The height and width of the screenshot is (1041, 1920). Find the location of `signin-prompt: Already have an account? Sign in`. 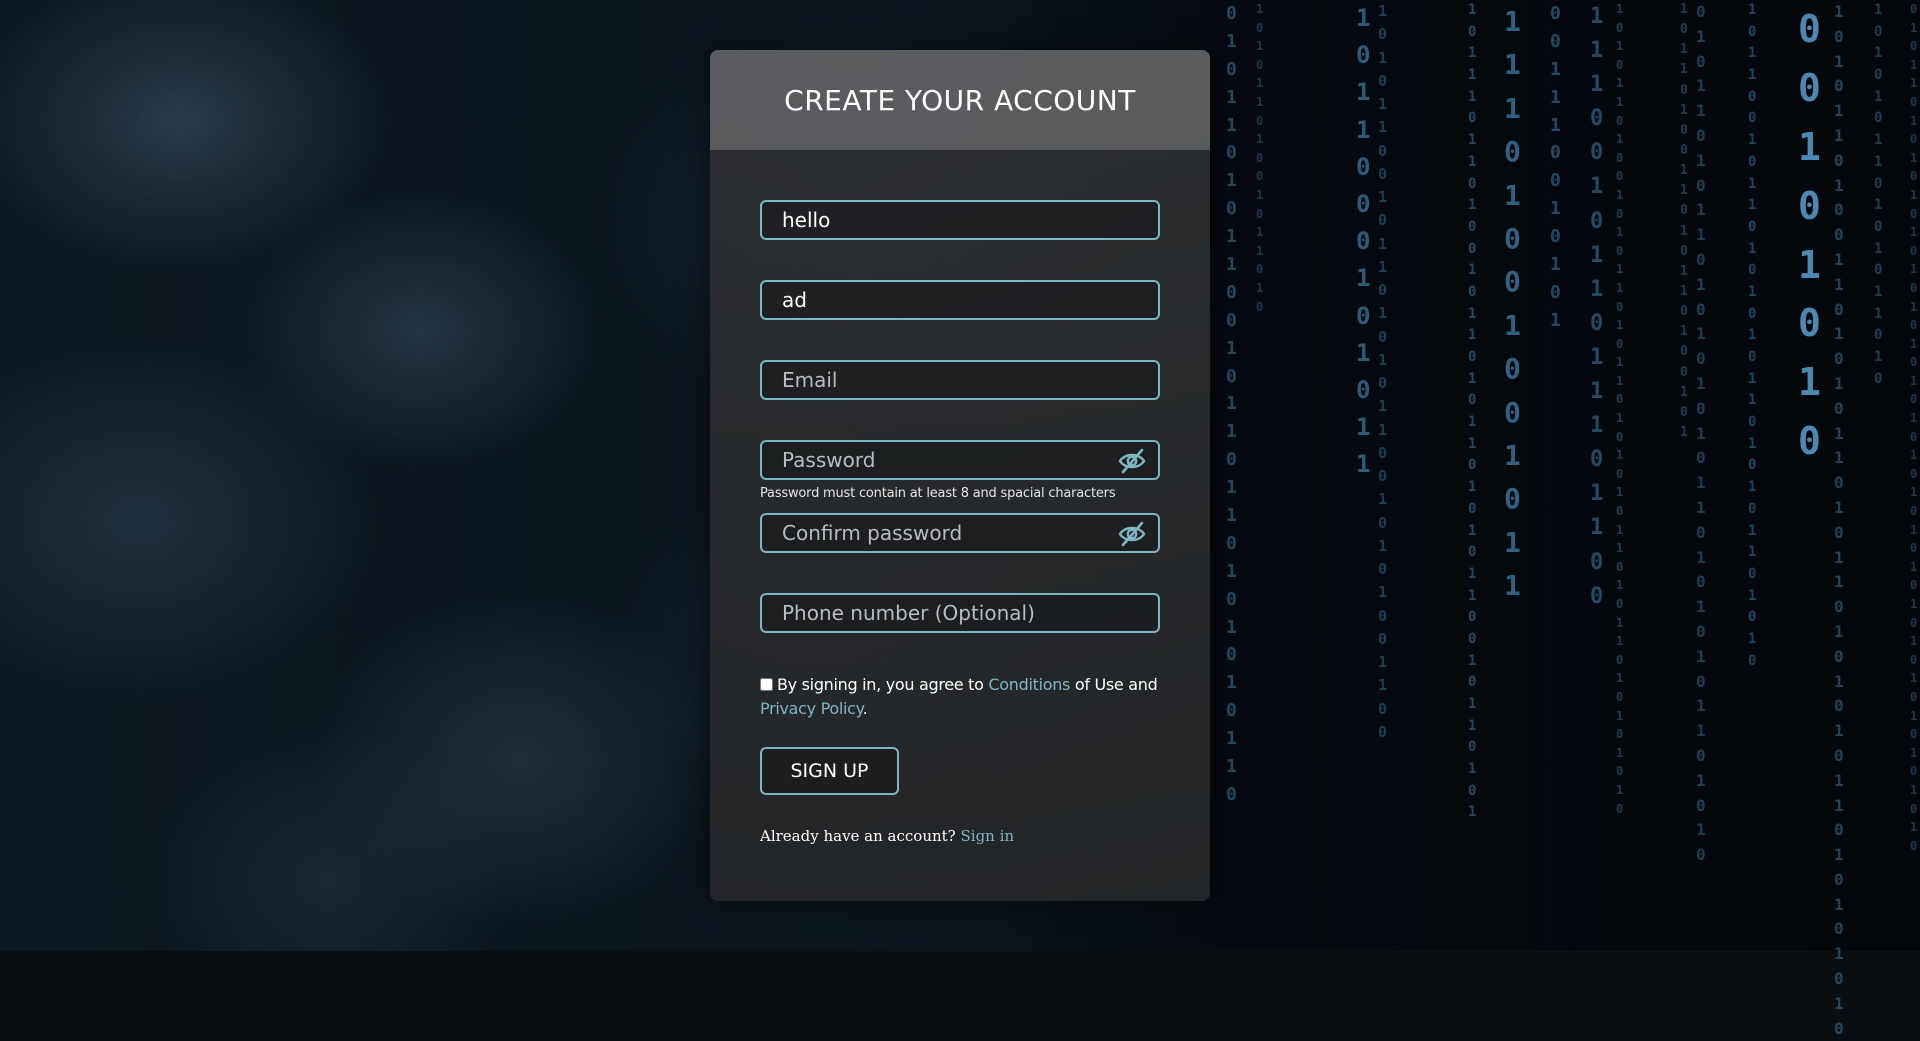

signin-prompt: Already have an account? Sign in is located at coordinates (960, 836).